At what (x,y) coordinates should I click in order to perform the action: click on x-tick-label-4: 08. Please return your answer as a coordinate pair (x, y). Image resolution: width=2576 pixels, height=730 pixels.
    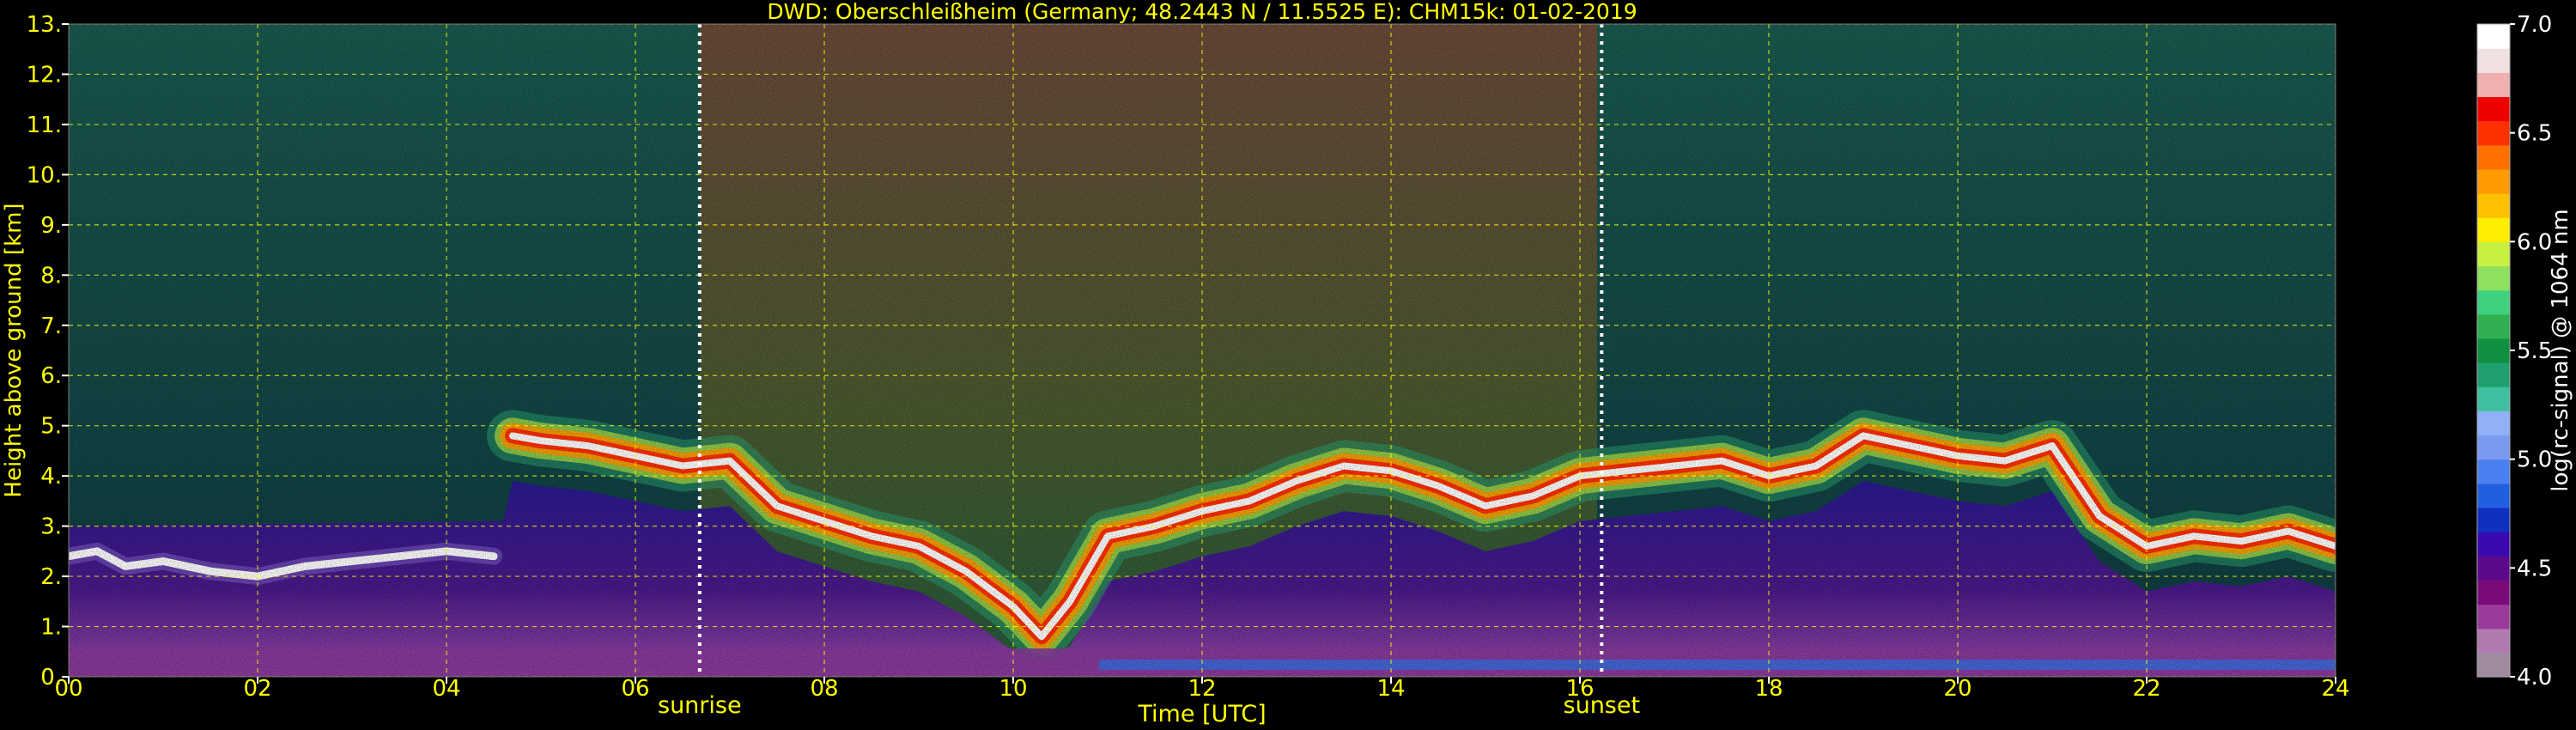
    Looking at the image, I should click on (824, 689).